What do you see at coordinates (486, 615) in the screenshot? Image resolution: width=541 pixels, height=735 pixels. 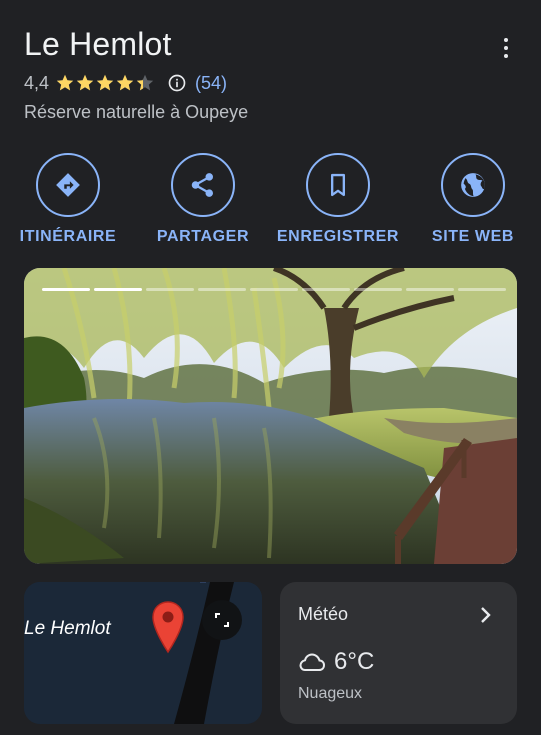 I see `chevron-right-icon` at bounding box center [486, 615].